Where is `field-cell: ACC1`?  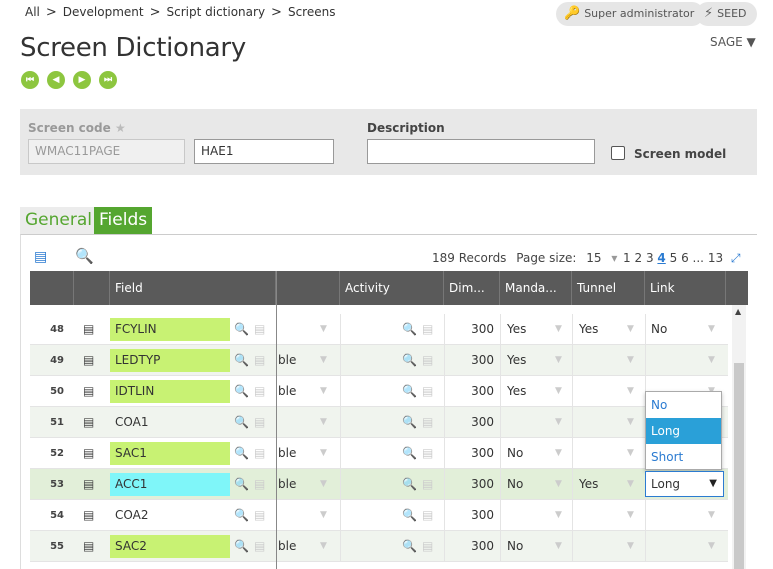
field-cell: ACC1 is located at coordinates (170, 484).